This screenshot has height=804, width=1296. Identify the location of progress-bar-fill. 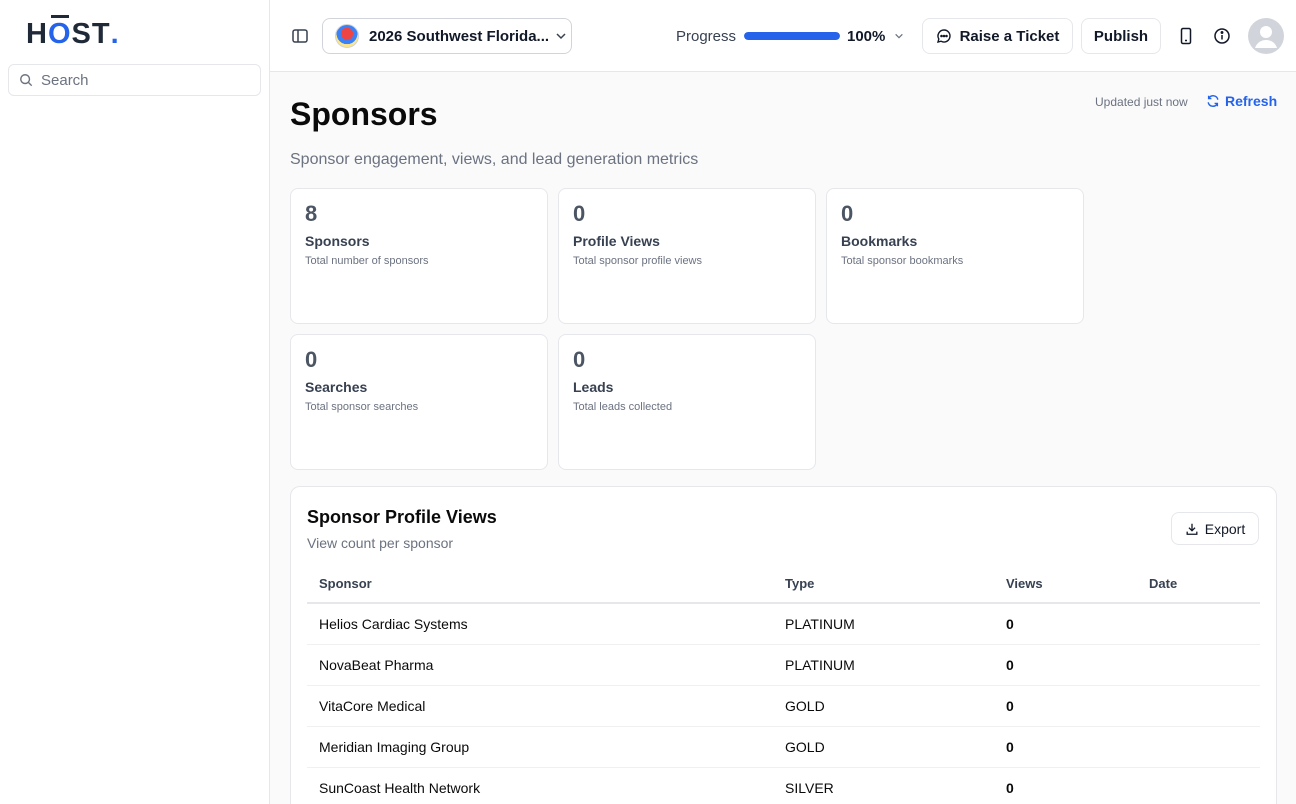
(792, 36).